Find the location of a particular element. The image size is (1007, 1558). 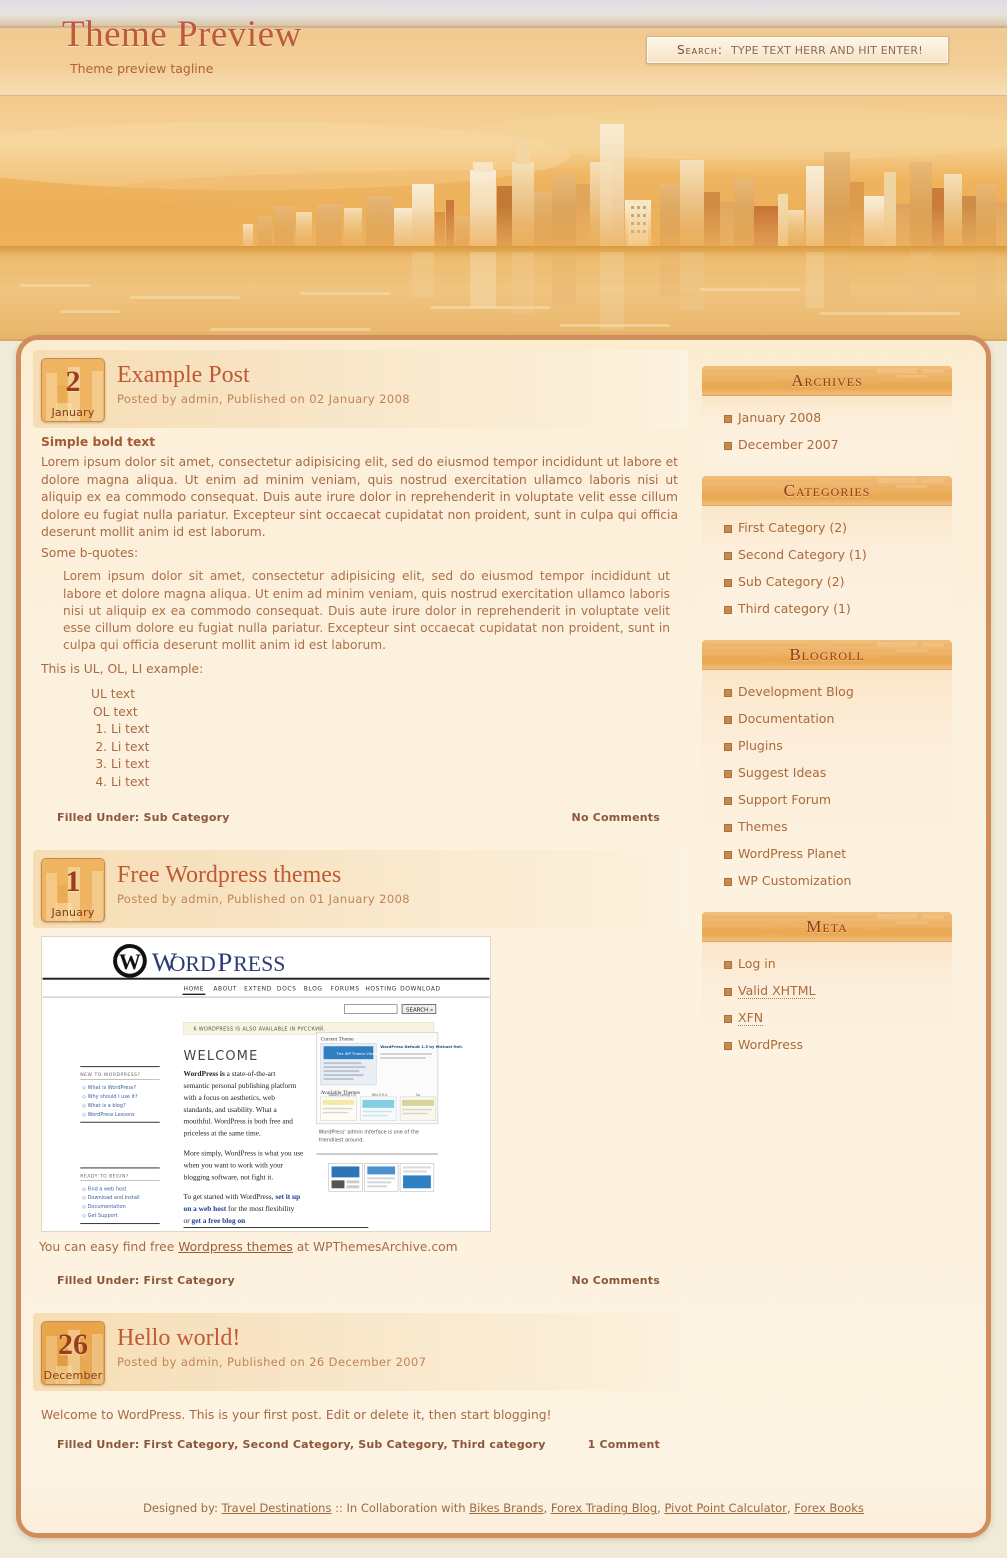

search-input is located at coordinates (839, 50).